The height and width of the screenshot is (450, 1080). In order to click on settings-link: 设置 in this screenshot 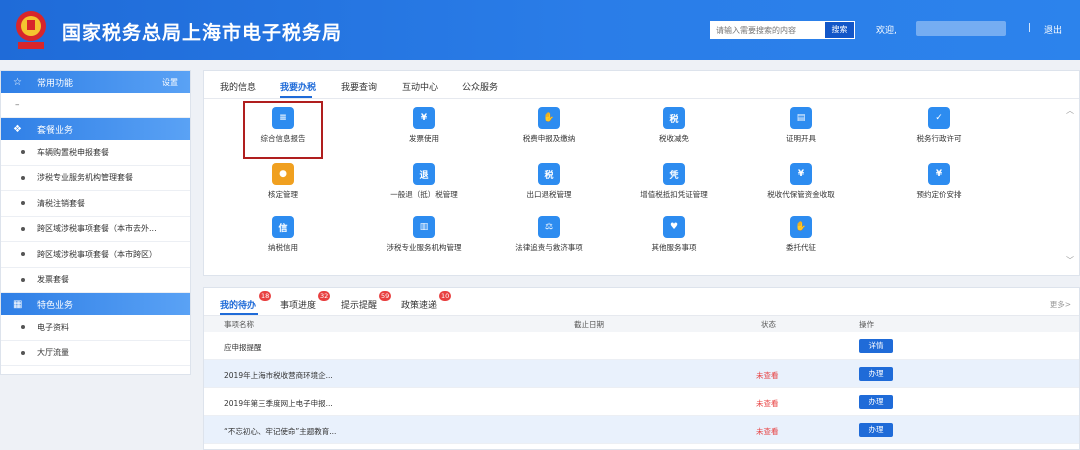, I will do `click(170, 82)`.